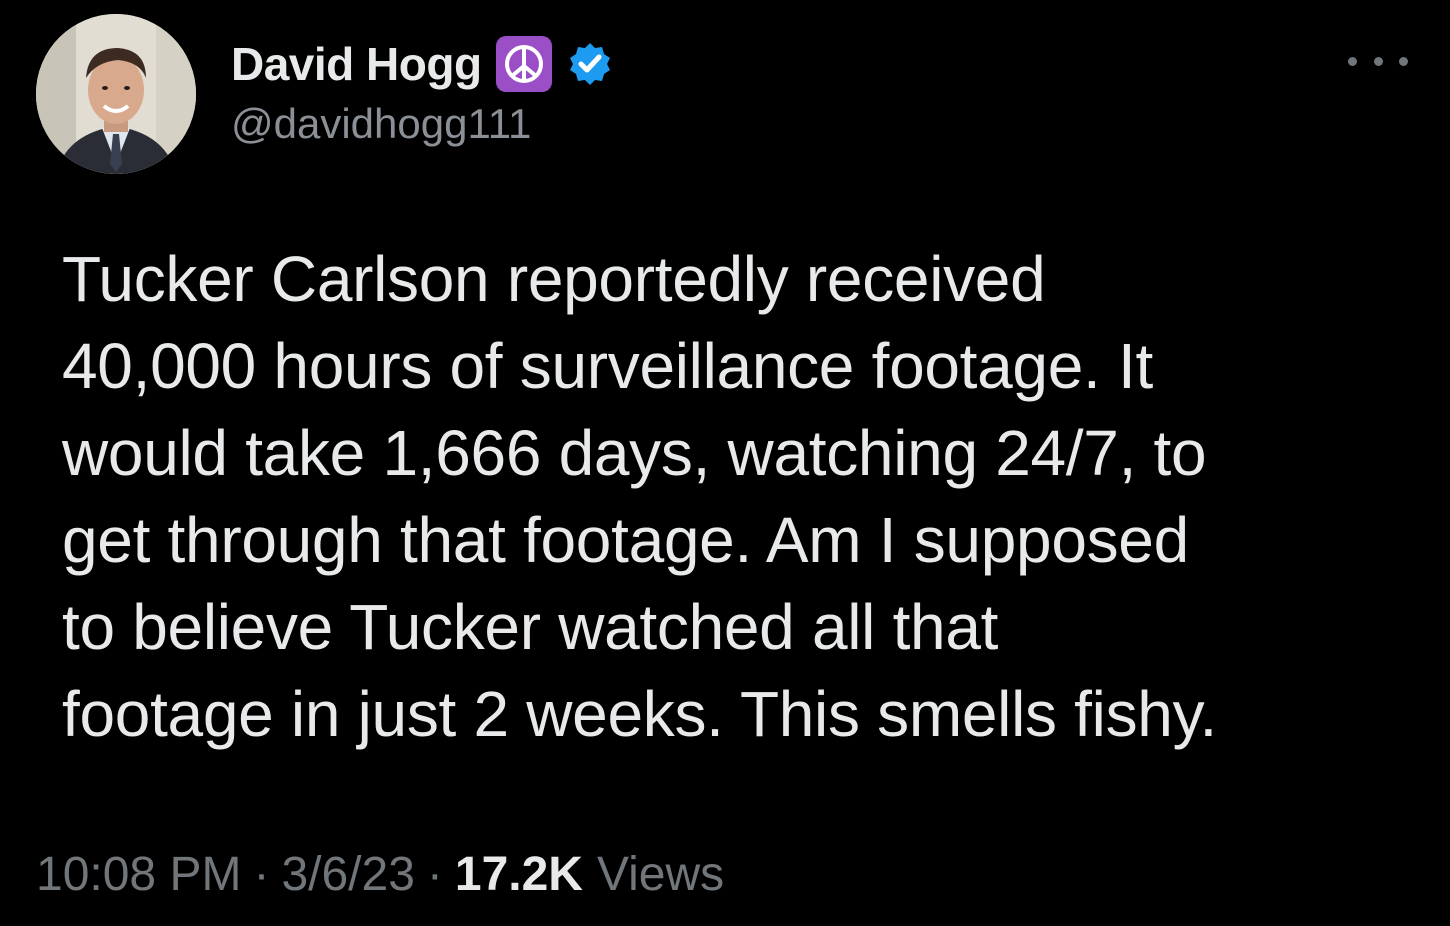  Describe the element at coordinates (590, 64) in the screenshot. I see `verified-badge-icon` at that location.